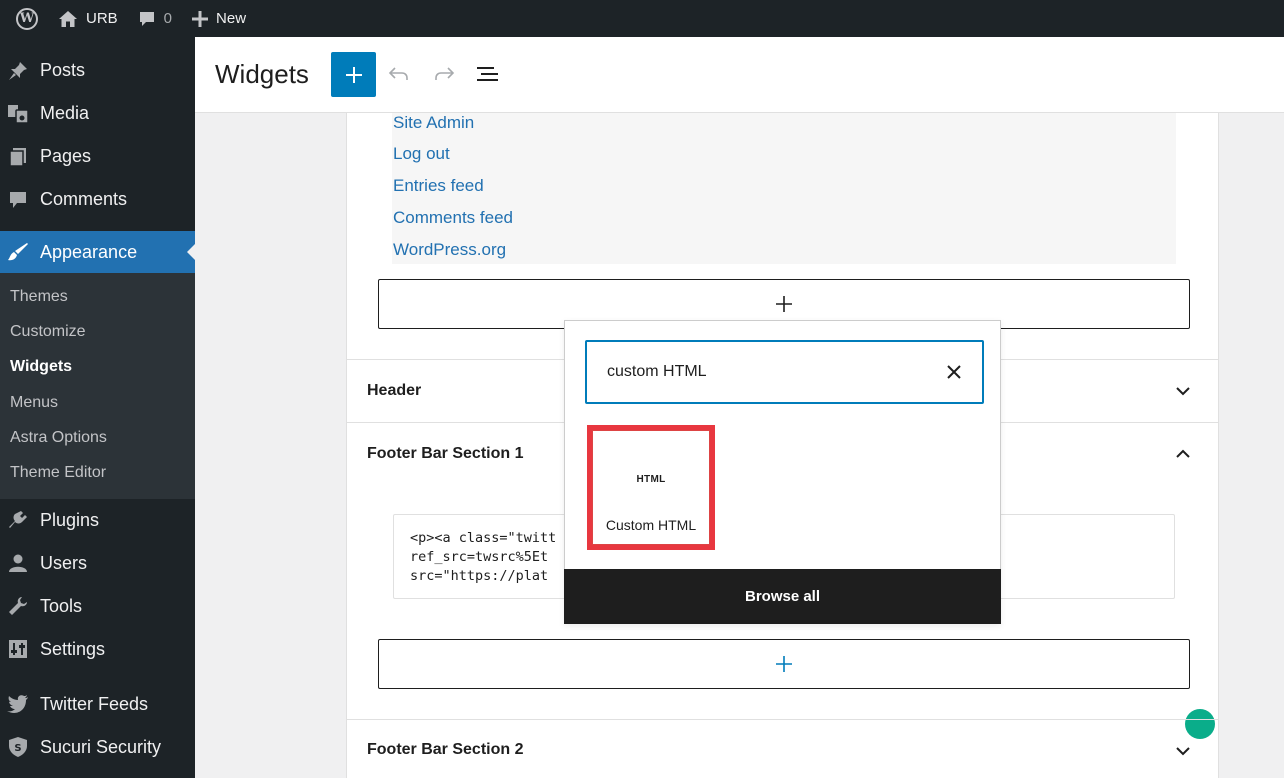 This screenshot has height=778, width=1284. I want to click on sidebar-item-pages: Pages, so click(97, 156).